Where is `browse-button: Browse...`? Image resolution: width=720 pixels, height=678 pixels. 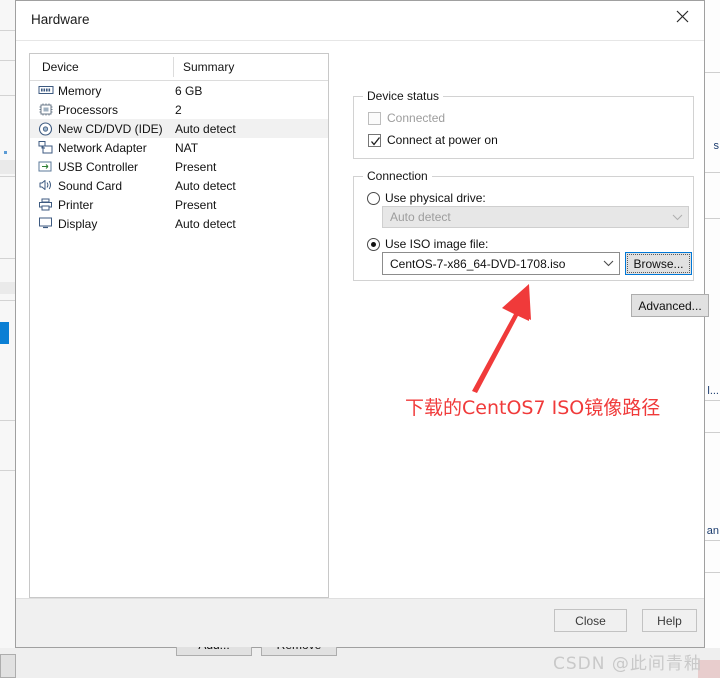 browse-button: Browse... is located at coordinates (658, 263).